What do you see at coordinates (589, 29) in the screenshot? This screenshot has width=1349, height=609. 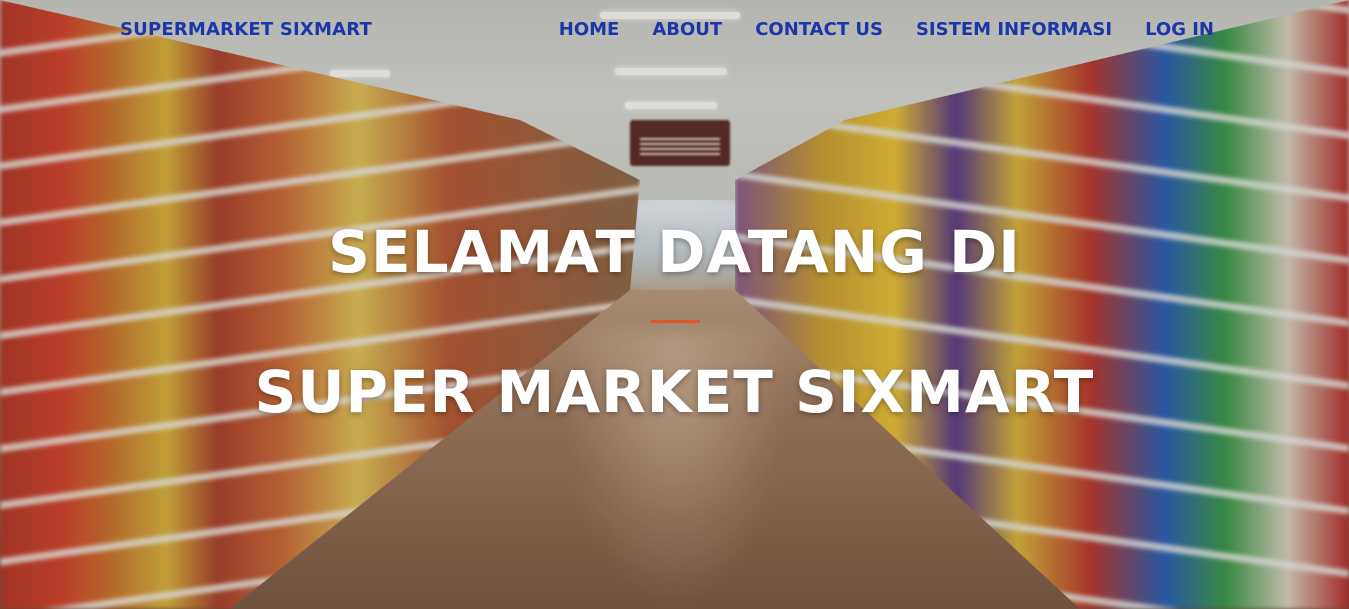 I see `nav-home: HOME` at bounding box center [589, 29].